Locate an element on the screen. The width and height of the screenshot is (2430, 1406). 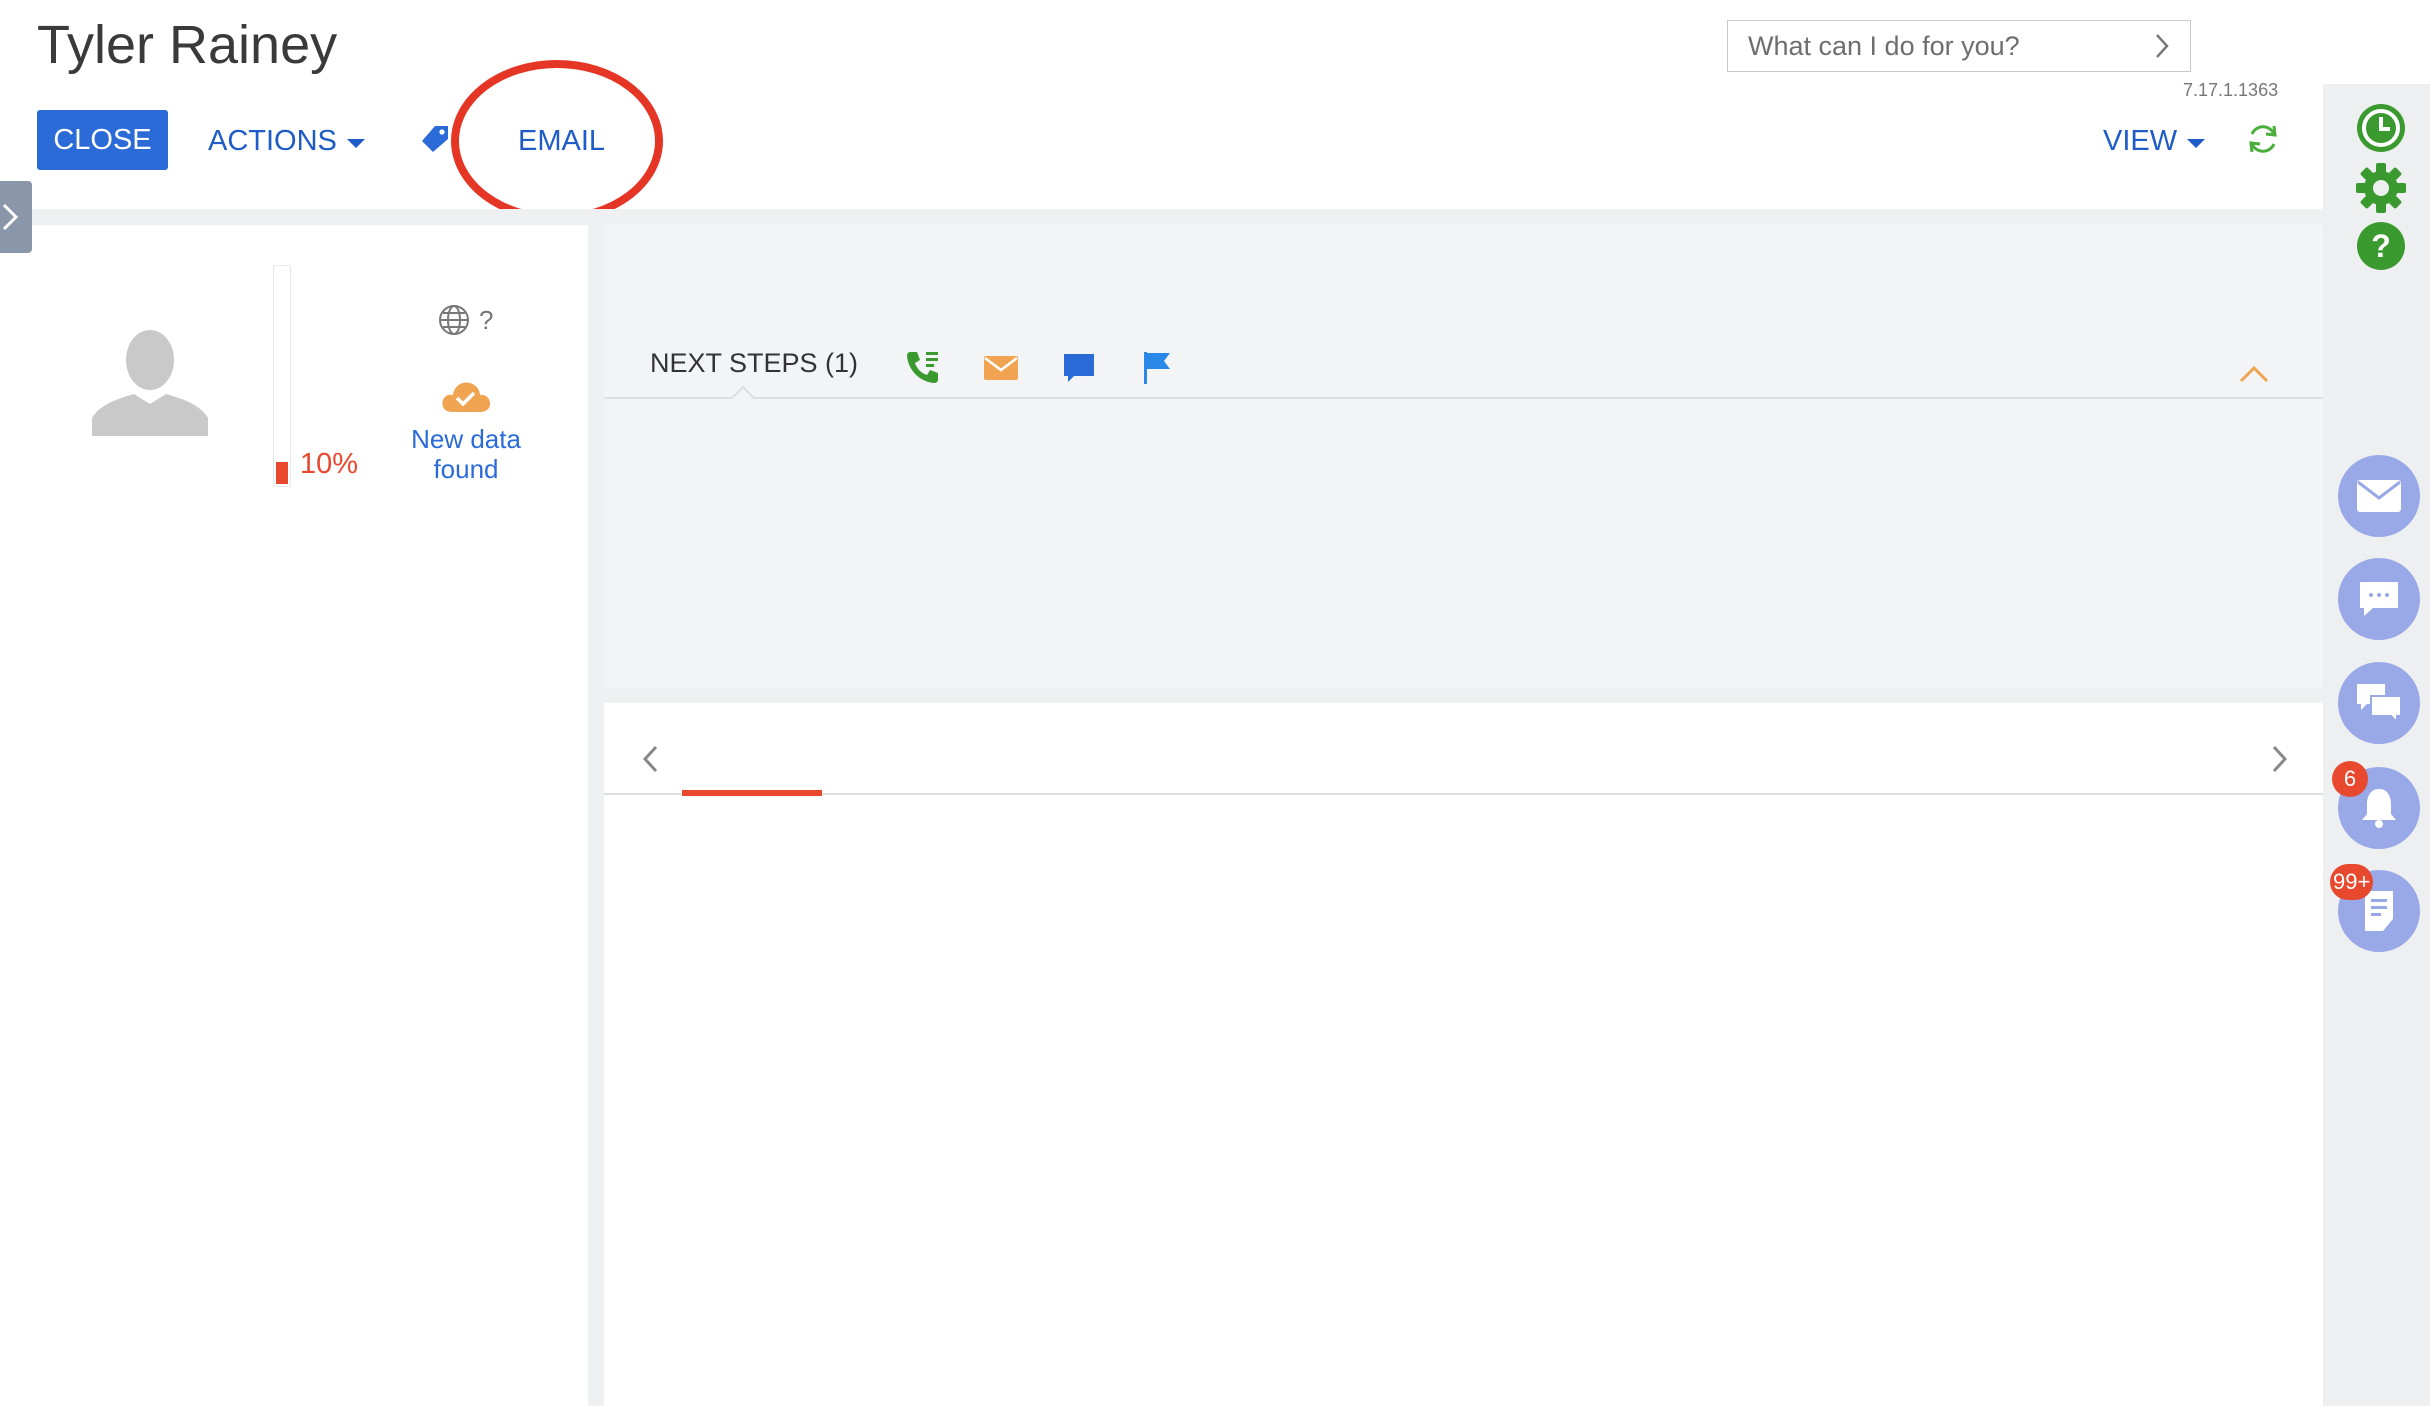
bell-icon is located at coordinates (2379, 808).